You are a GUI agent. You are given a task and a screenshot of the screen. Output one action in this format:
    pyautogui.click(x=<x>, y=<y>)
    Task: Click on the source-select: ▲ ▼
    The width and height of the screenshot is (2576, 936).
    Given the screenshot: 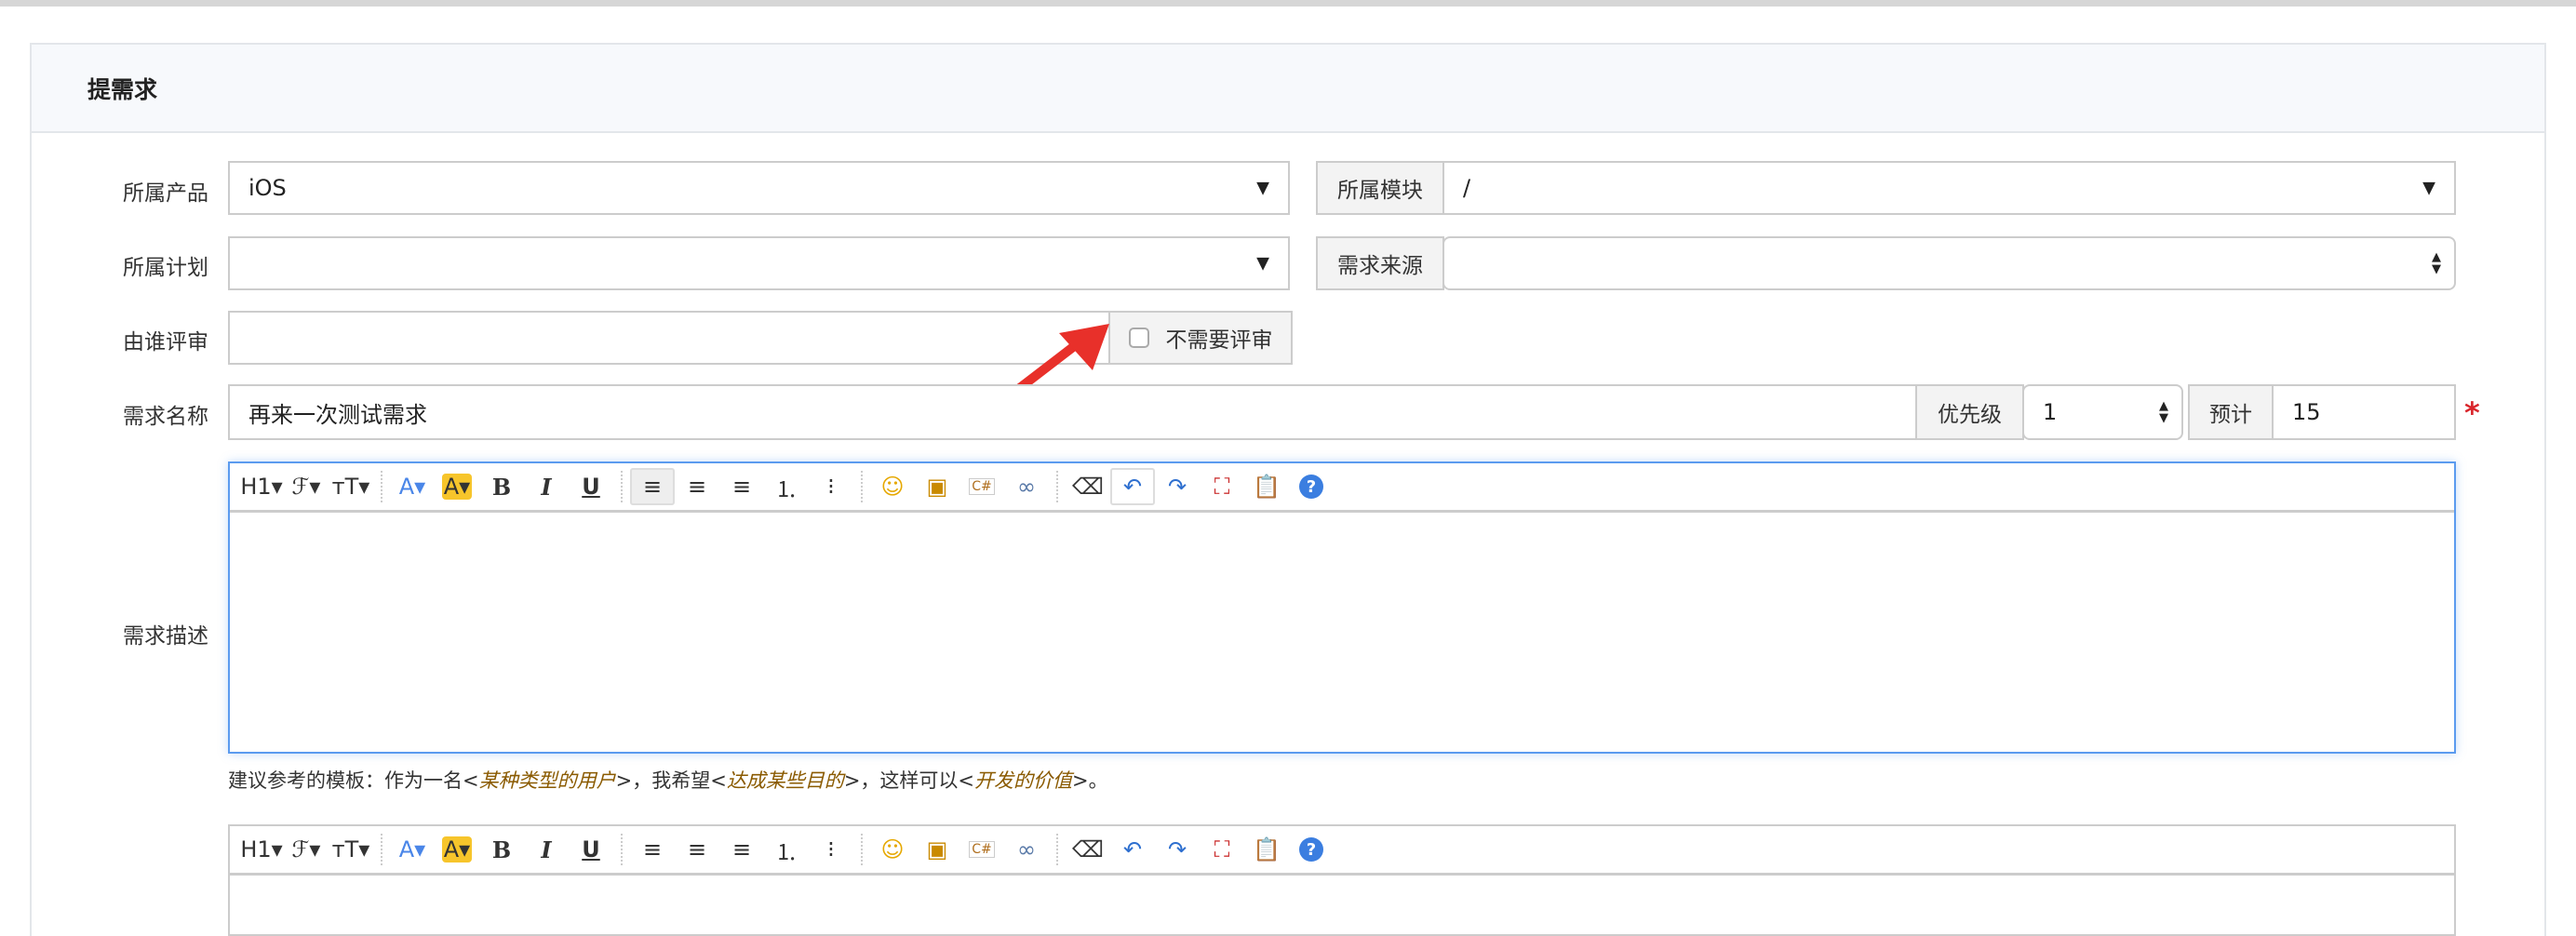 What is the action you would take?
    pyautogui.click(x=1949, y=263)
    